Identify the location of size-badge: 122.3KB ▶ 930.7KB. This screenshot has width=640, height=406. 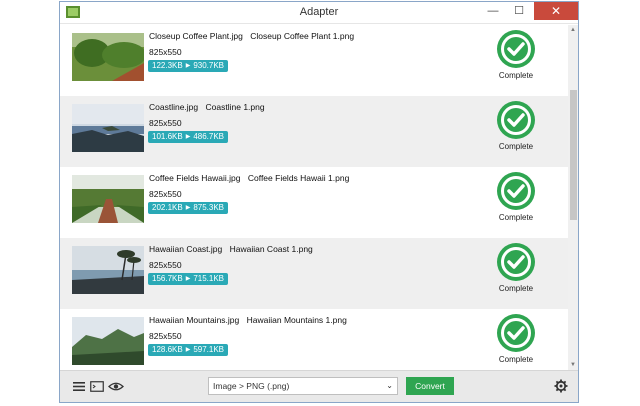
(188, 66).